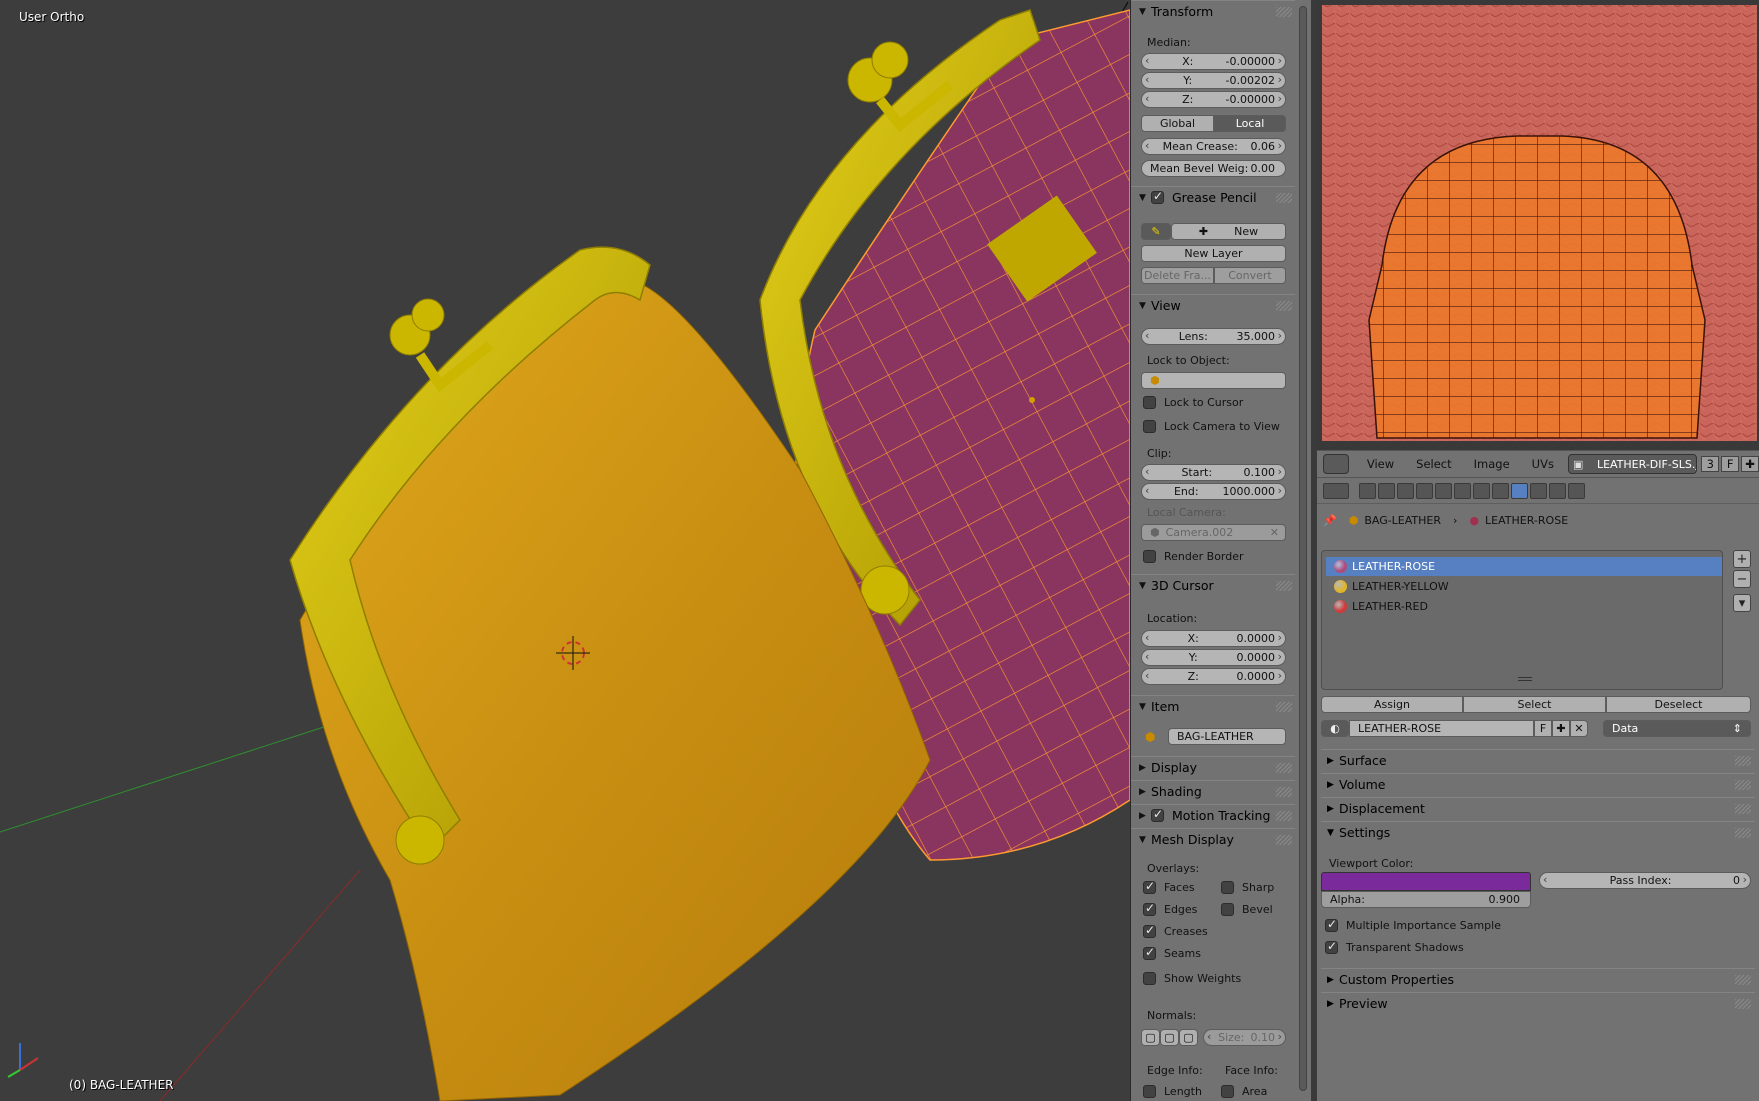 Image resolution: width=1759 pixels, height=1101 pixels. What do you see at coordinates (1386, 491) in the screenshot?
I see `render-layers-icon` at bounding box center [1386, 491].